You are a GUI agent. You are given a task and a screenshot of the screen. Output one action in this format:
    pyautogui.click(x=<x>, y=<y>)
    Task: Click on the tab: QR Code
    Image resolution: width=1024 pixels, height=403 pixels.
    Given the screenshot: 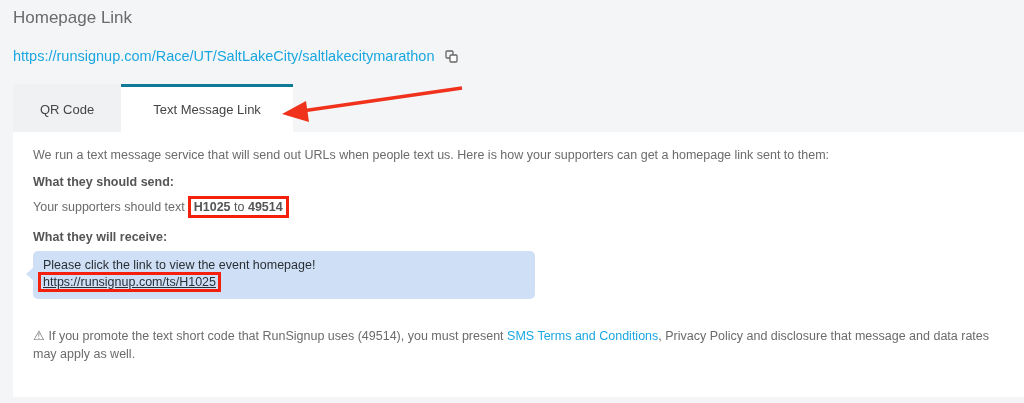 What is the action you would take?
    pyautogui.click(x=67, y=108)
    